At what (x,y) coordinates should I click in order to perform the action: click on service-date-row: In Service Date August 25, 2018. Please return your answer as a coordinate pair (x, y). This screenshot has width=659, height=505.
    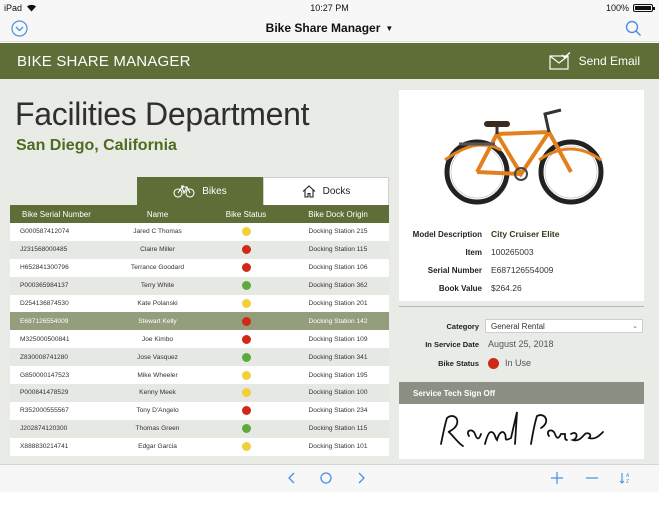
    Looking at the image, I should click on (526, 344).